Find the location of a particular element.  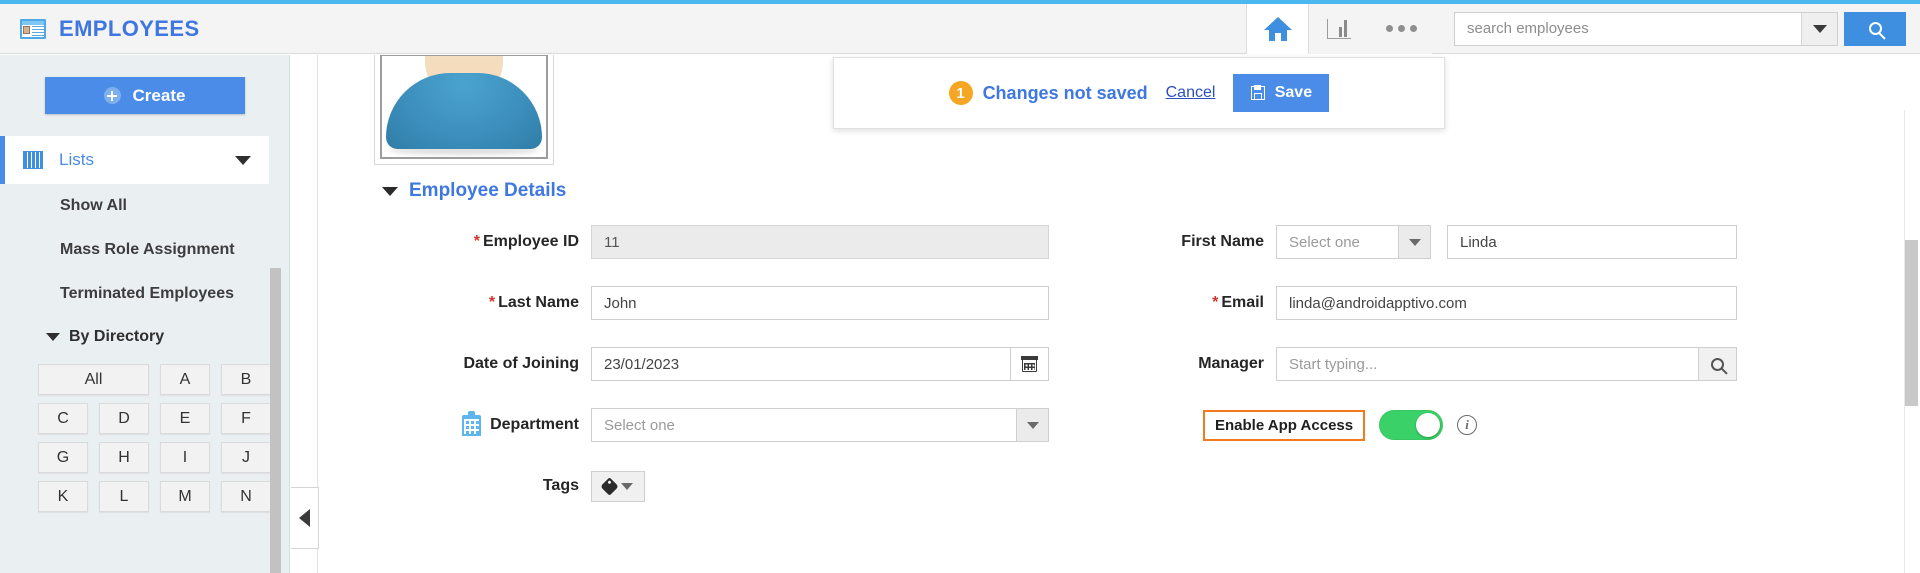

app-header: EMPLOYEES is located at coordinates (960, 28).